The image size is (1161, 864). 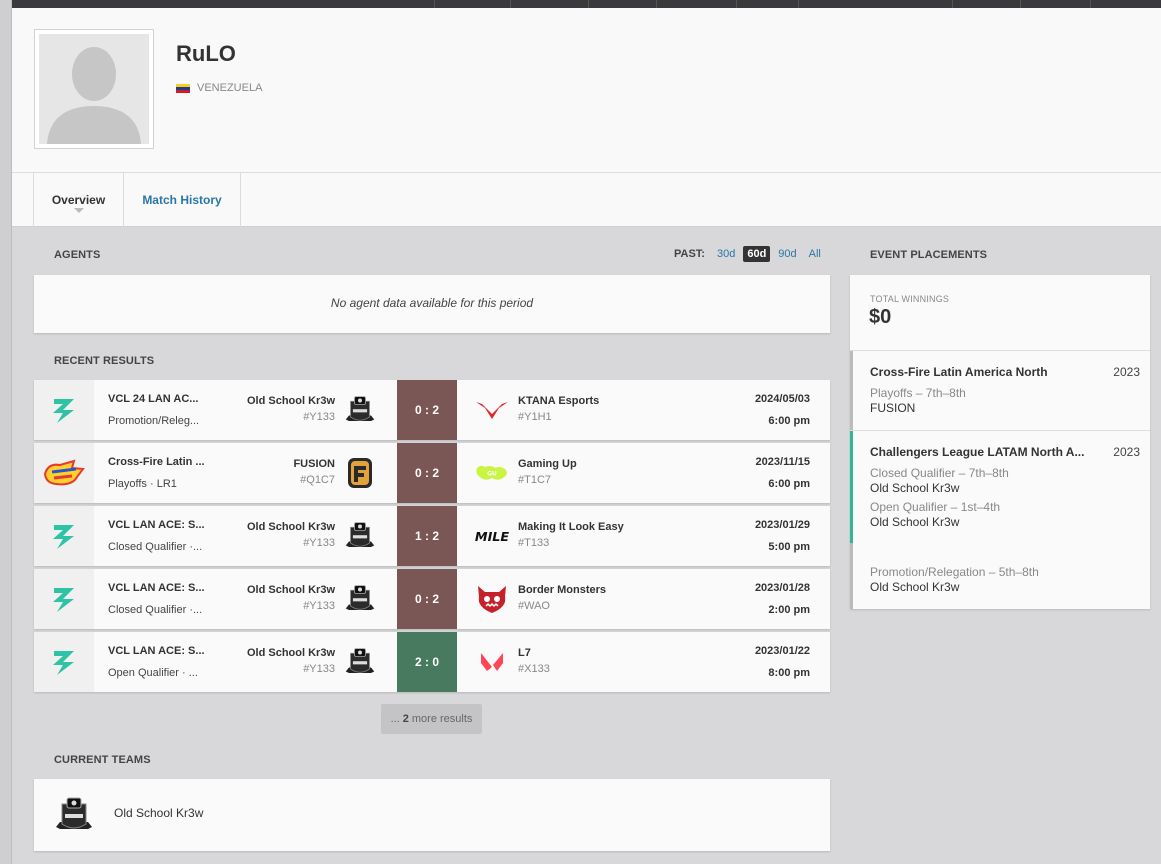 What do you see at coordinates (547, 464) in the screenshot?
I see `team2-name: Gaming Up` at bounding box center [547, 464].